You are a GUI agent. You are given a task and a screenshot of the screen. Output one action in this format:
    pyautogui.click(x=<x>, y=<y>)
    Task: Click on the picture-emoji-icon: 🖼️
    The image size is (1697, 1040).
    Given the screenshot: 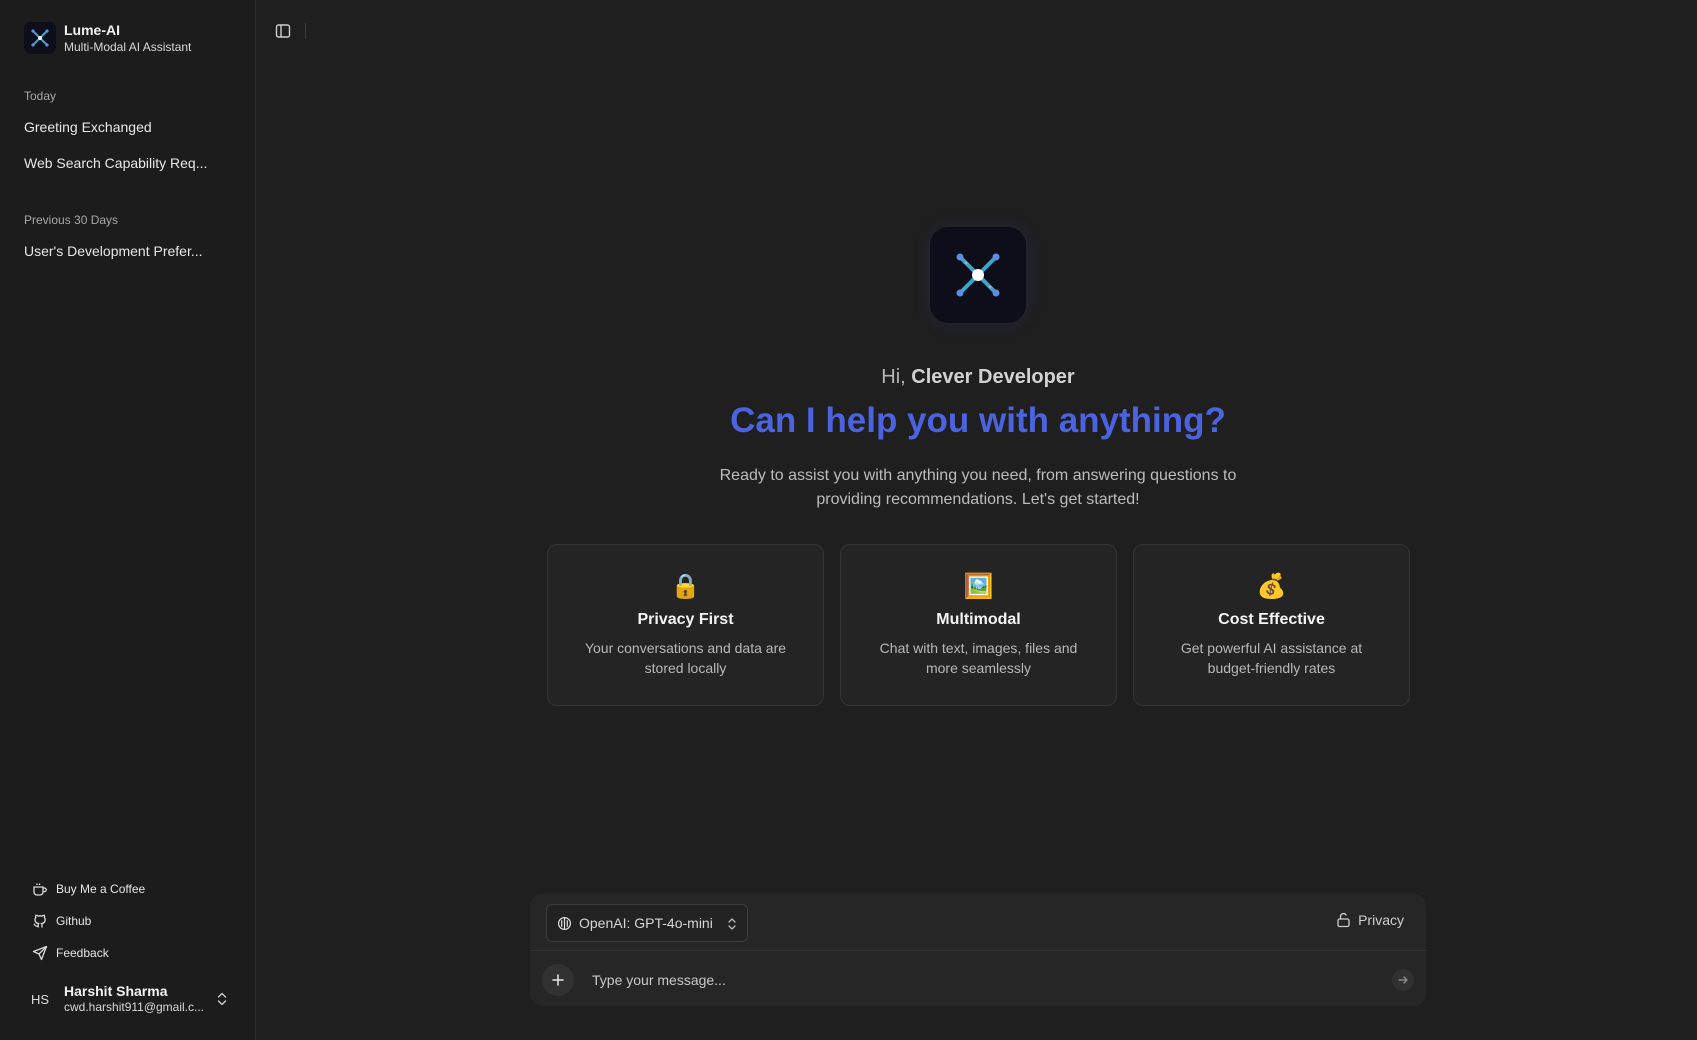 What is the action you would take?
    pyautogui.click(x=978, y=586)
    